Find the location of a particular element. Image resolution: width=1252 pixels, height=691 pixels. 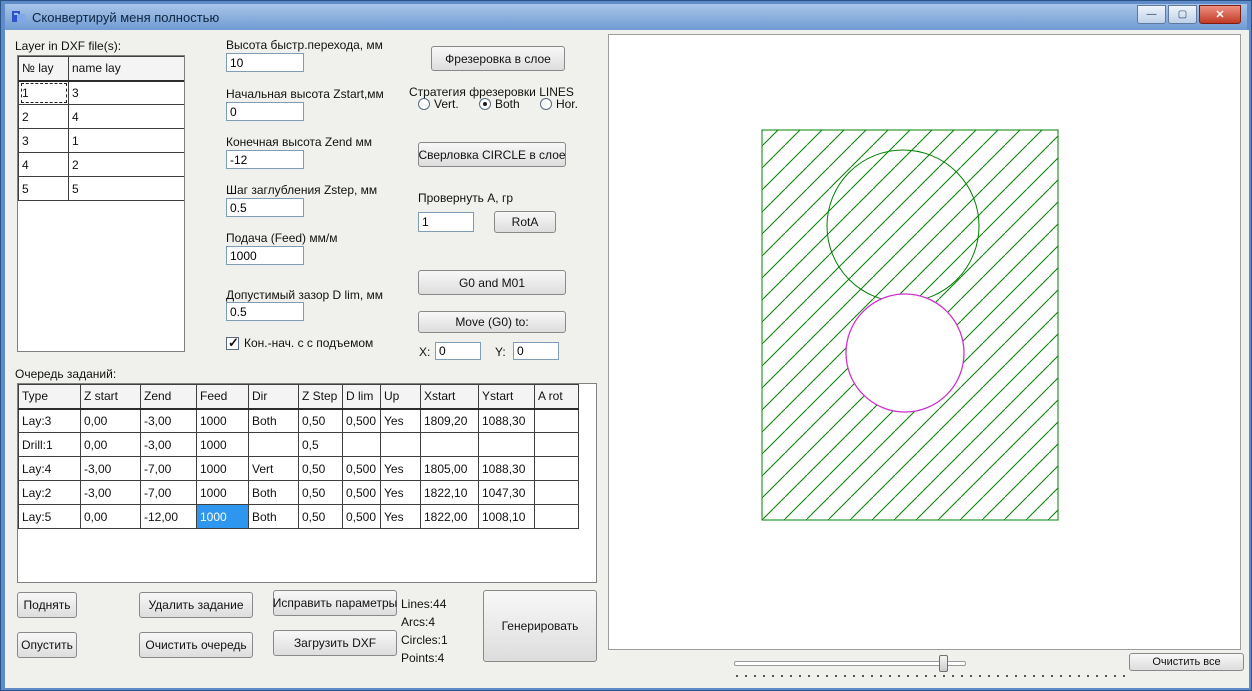

radio-both: Both is located at coordinates (499, 104).